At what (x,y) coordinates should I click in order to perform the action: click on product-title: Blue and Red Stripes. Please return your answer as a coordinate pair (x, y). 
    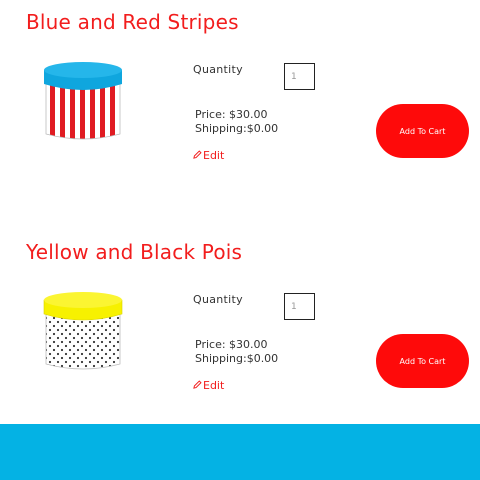
    Looking at the image, I should click on (132, 22).